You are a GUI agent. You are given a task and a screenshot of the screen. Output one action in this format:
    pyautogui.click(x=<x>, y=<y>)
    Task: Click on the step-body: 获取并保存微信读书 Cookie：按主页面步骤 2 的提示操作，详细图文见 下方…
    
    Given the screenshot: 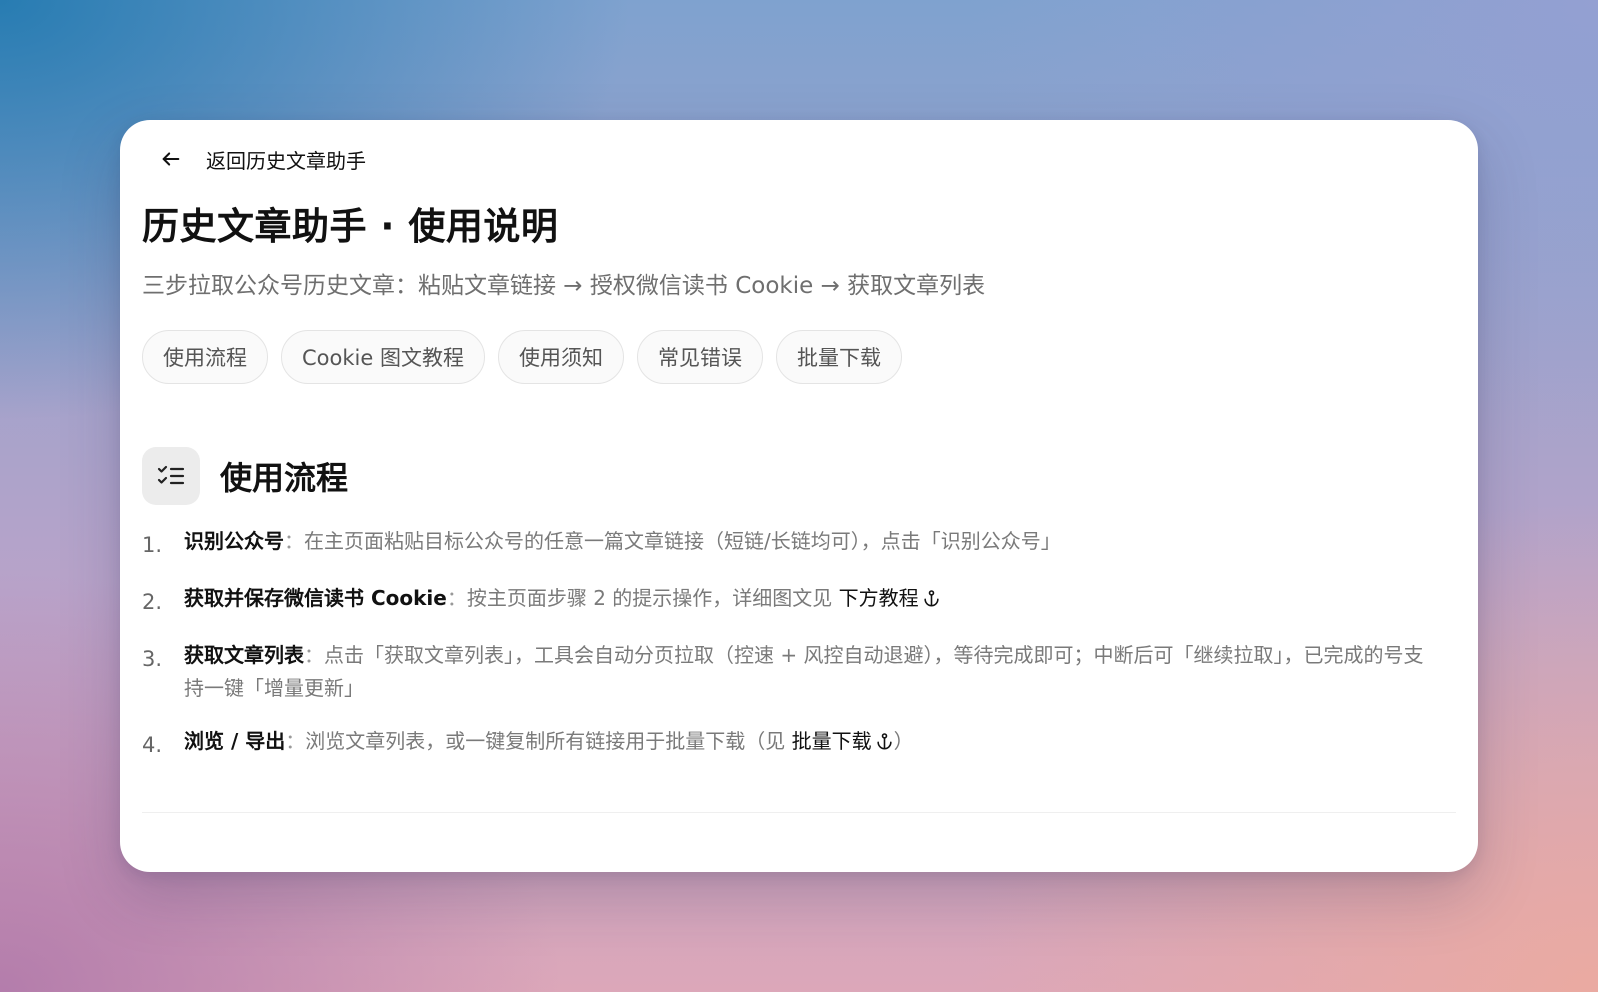 What is the action you would take?
    pyautogui.click(x=808, y=598)
    